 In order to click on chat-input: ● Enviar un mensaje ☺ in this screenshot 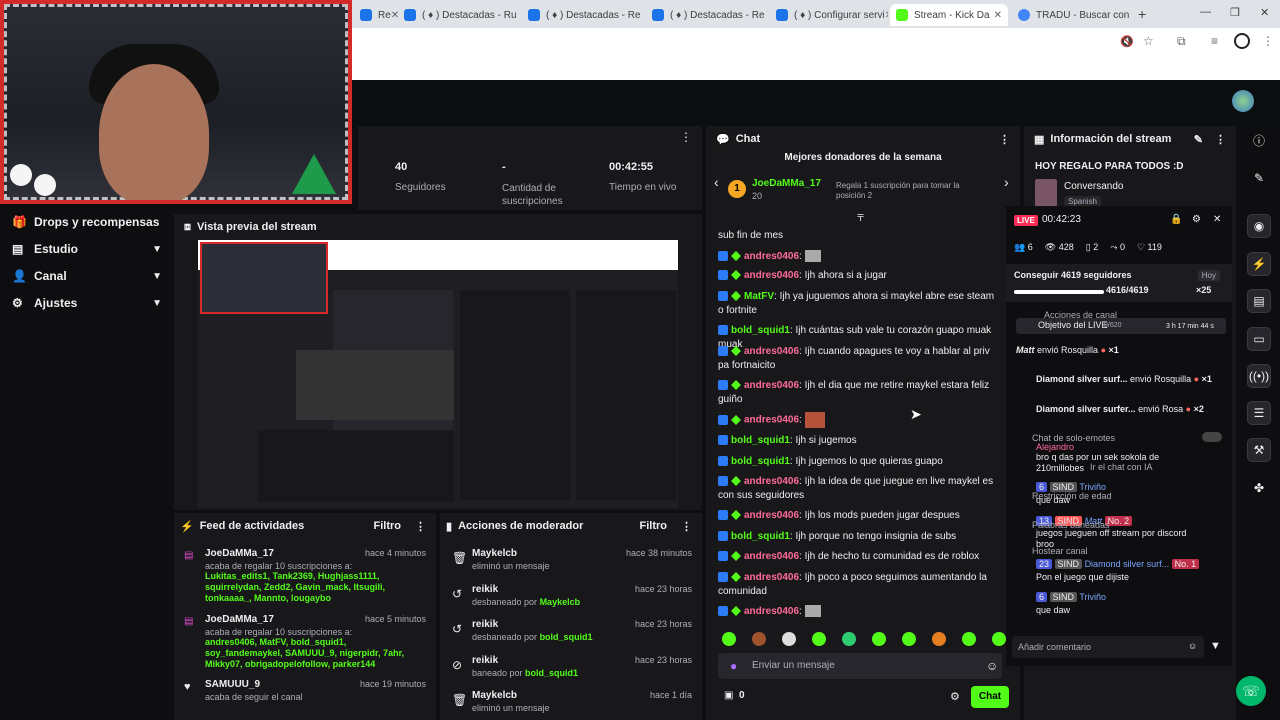, I will do `click(860, 666)`.